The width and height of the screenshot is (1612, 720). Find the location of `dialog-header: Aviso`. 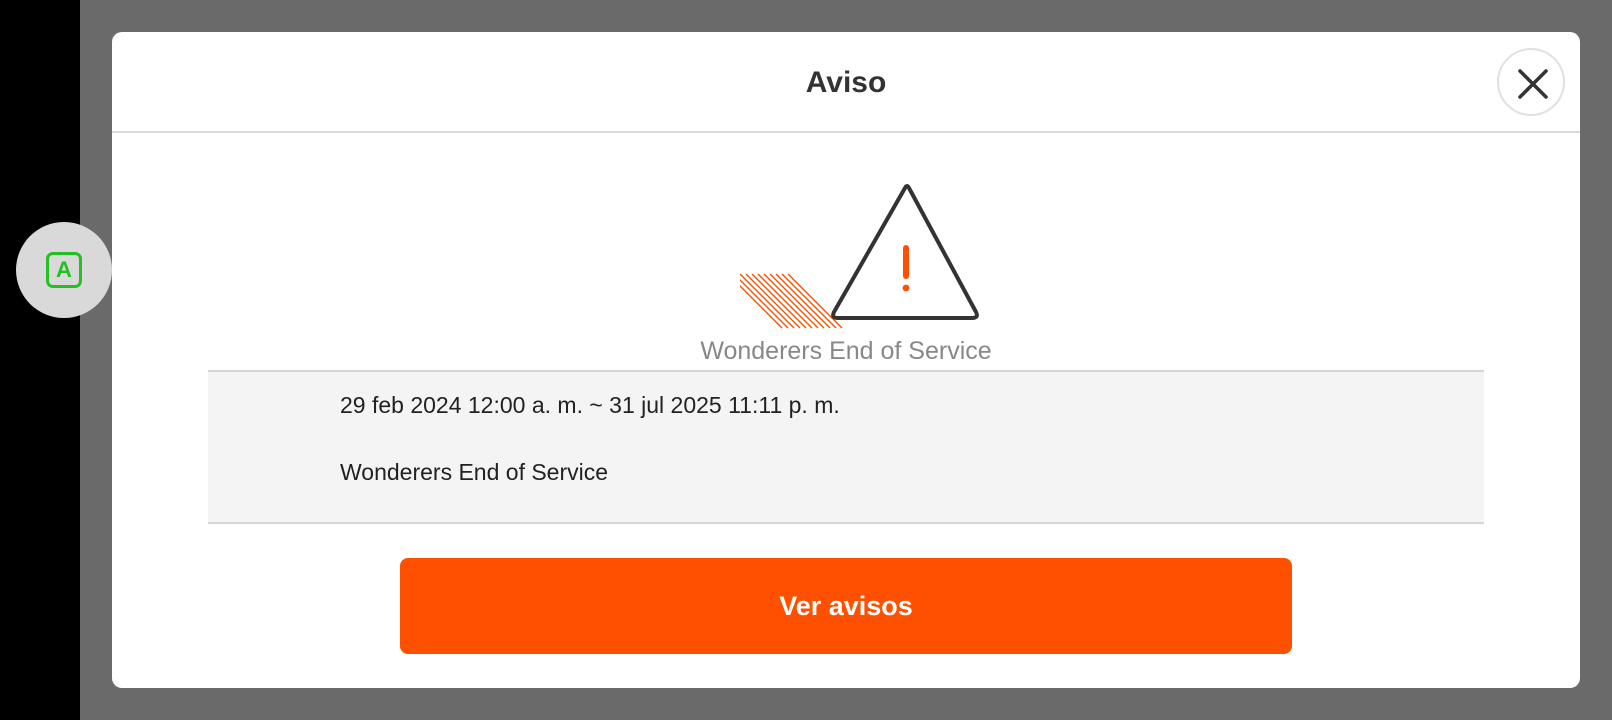

dialog-header: Aviso is located at coordinates (846, 82).